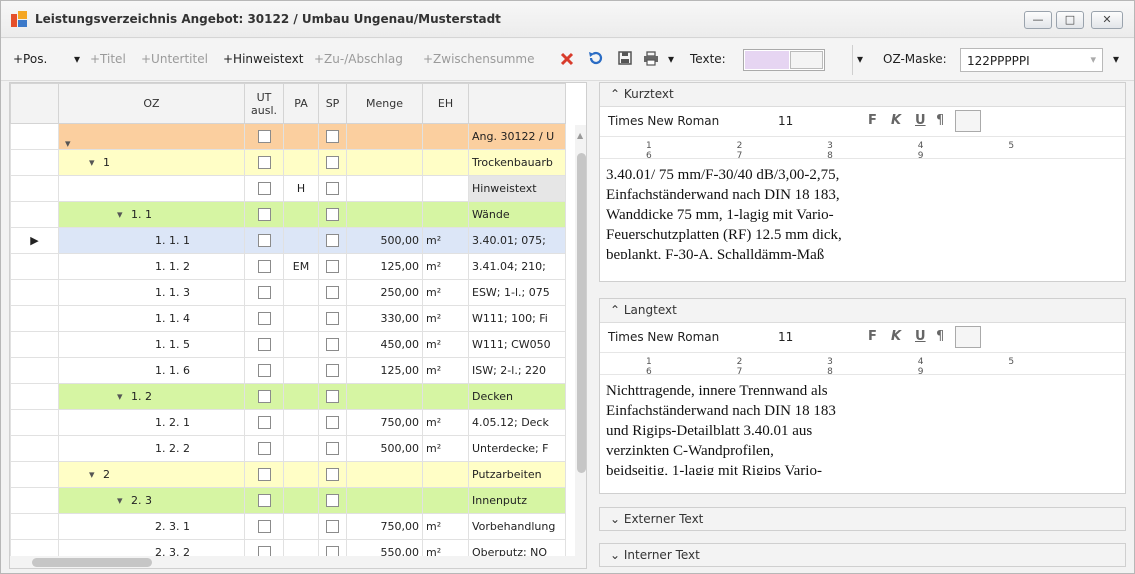  What do you see at coordinates (264, 103) in the screenshot?
I see `col-header-ut: UT ausl.` at bounding box center [264, 103].